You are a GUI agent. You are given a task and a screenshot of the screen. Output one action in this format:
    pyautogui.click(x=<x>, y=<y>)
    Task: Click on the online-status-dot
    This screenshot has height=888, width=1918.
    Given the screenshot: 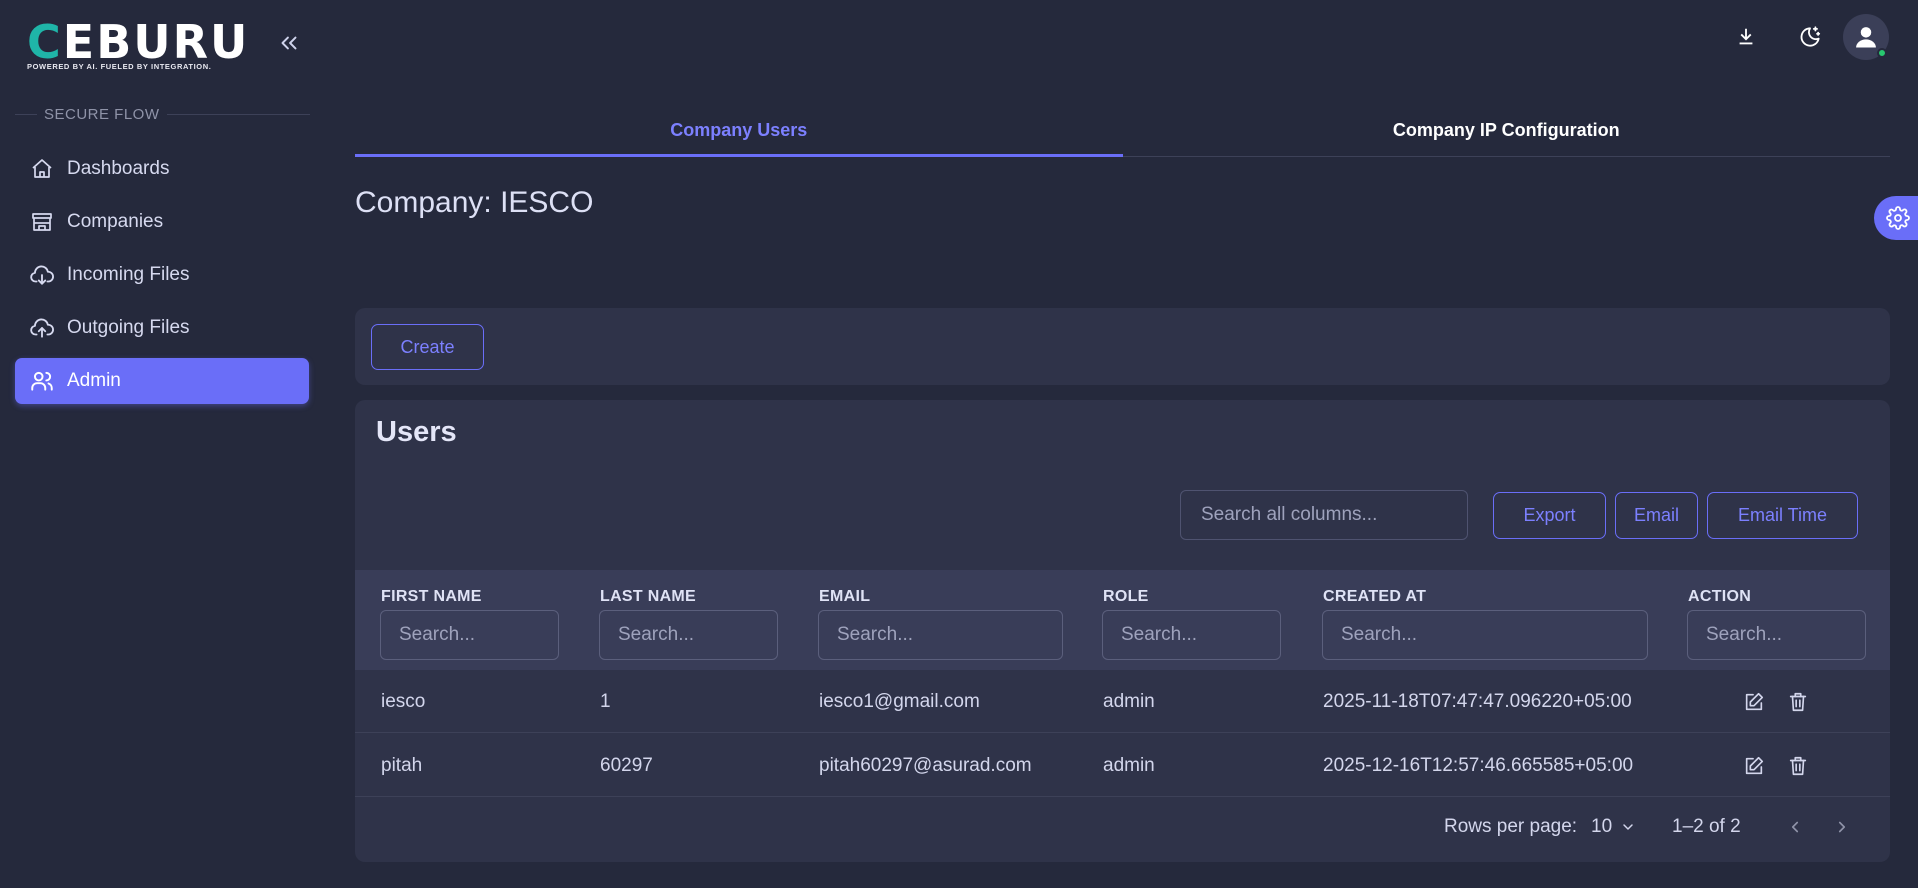 What is the action you would take?
    pyautogui.click(x=1882, y=53)
    